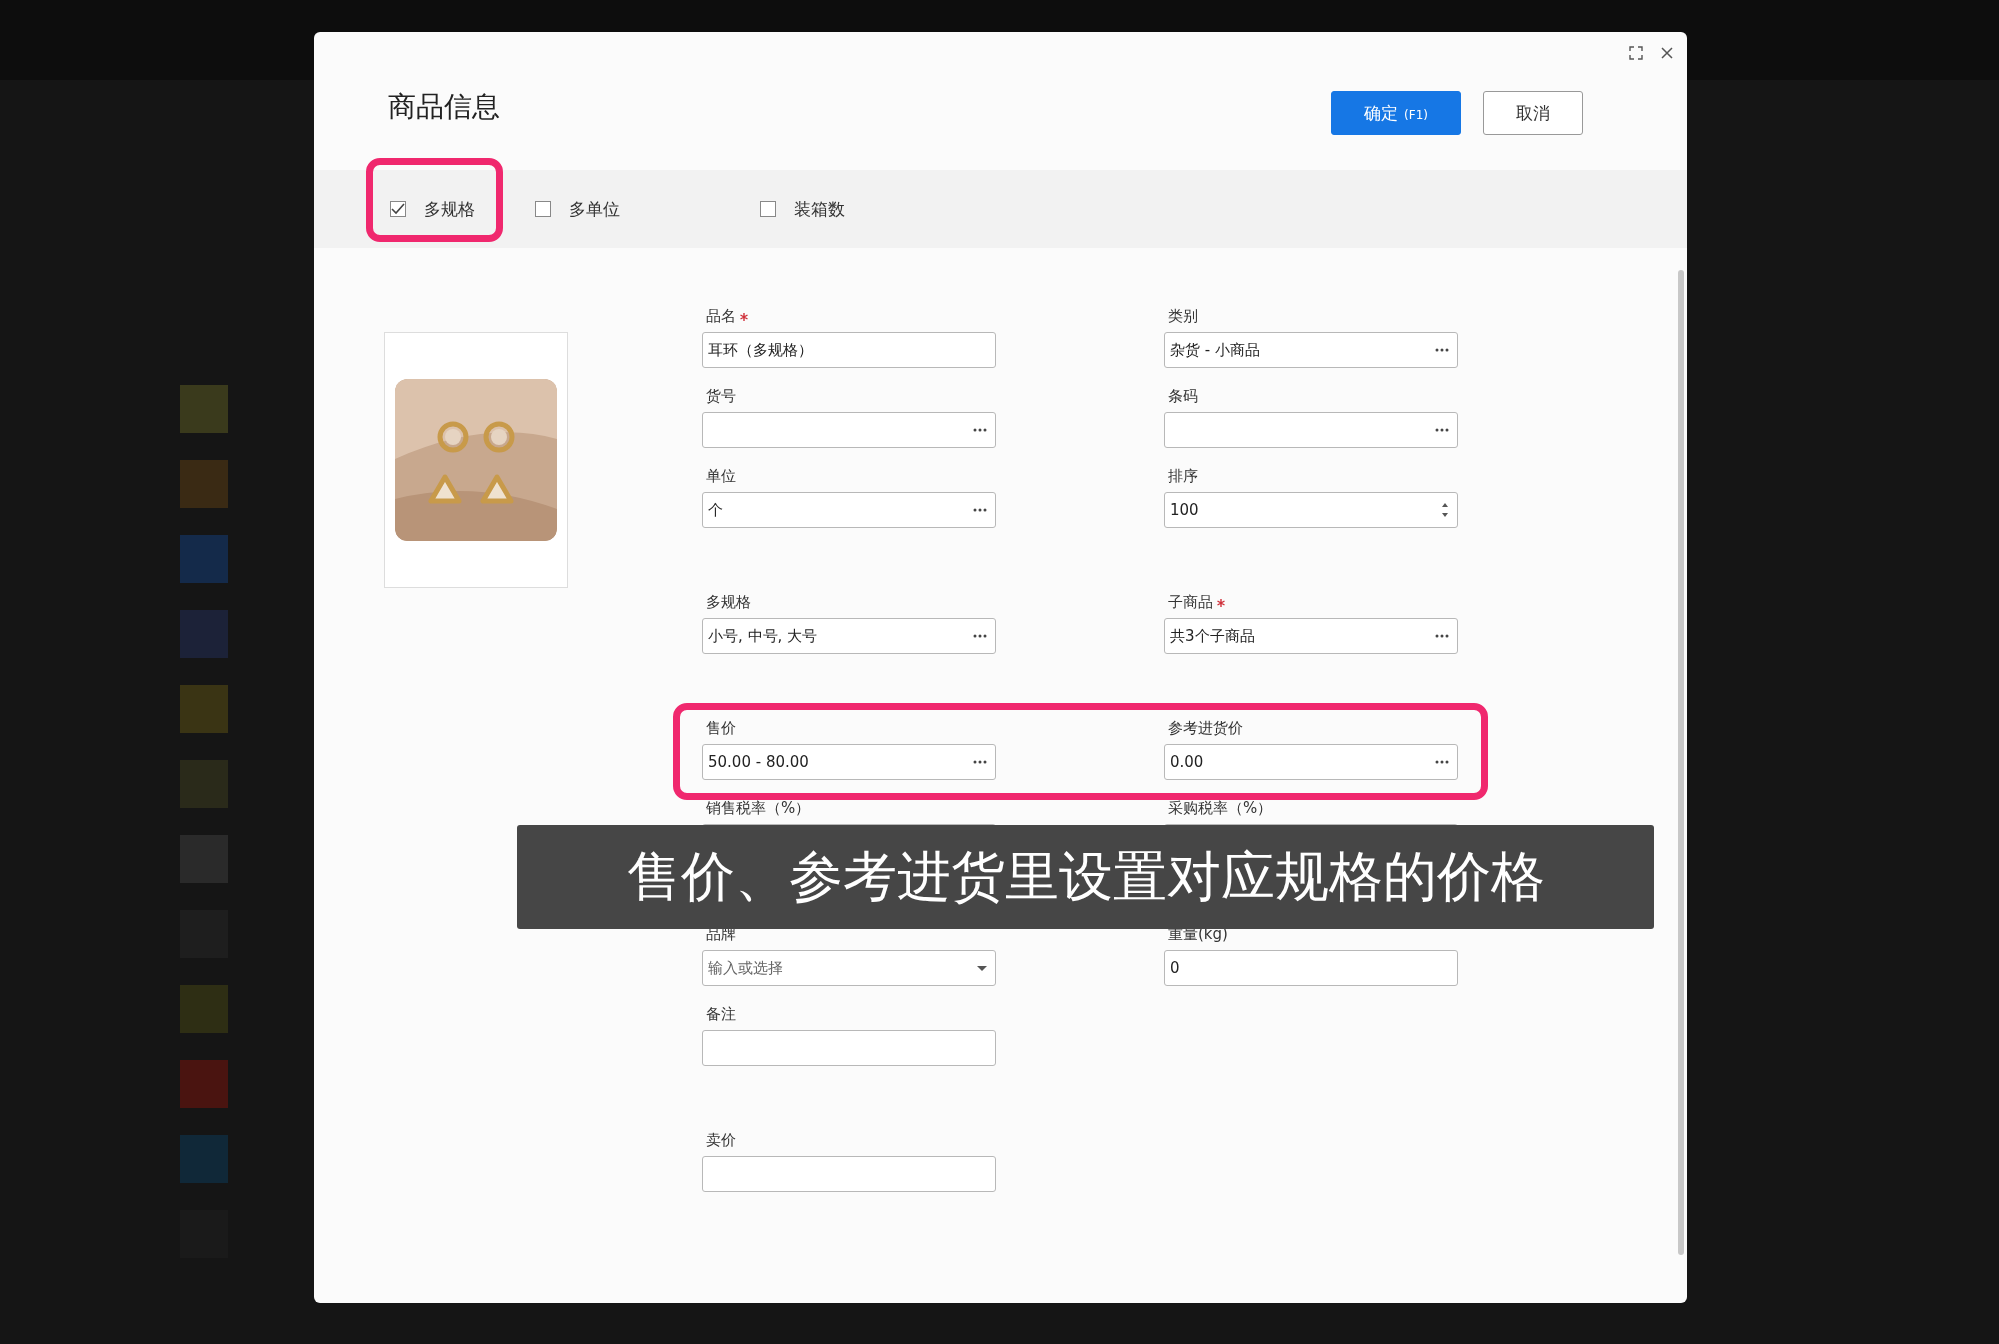  I want to click on field-value: 小号, 中号, 大号, so click(763, 636).